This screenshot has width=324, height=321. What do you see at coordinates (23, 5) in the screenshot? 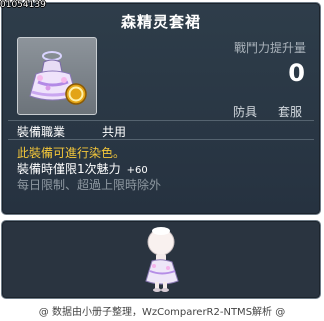
I see `item-id: 01054139` at bounding box center [23, 5].